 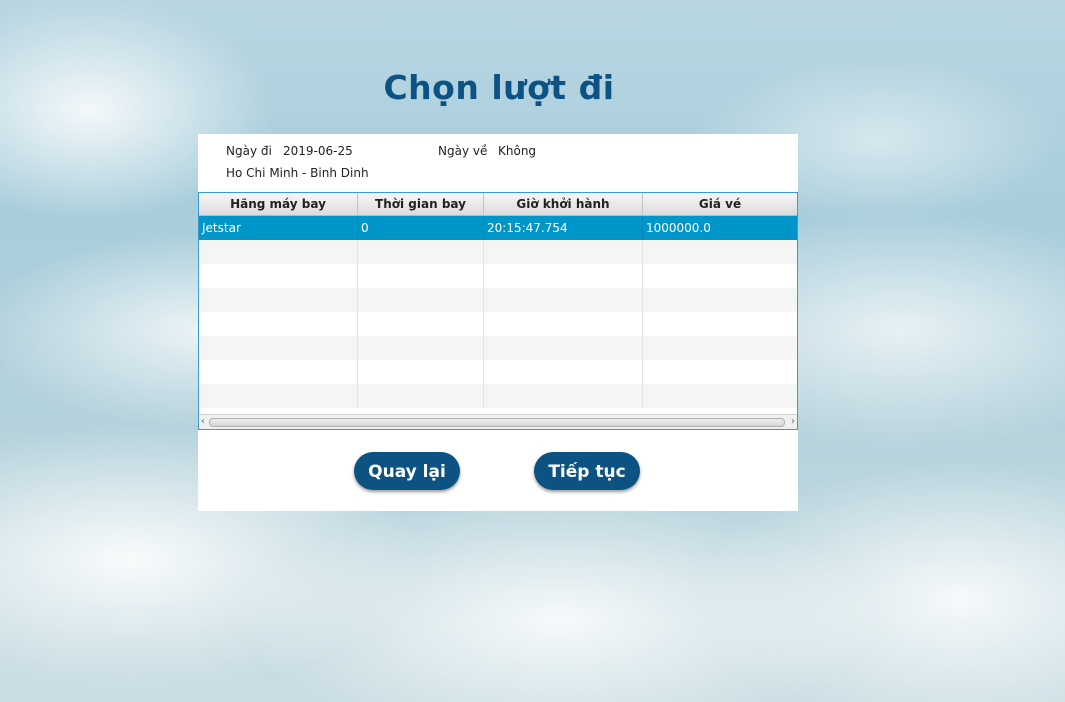 What do you see at coordinates (297, 173) in the screenshot?
I see `route-label: Ho Chi Minh - Binh Dinh` at bounding box center [297, 173].